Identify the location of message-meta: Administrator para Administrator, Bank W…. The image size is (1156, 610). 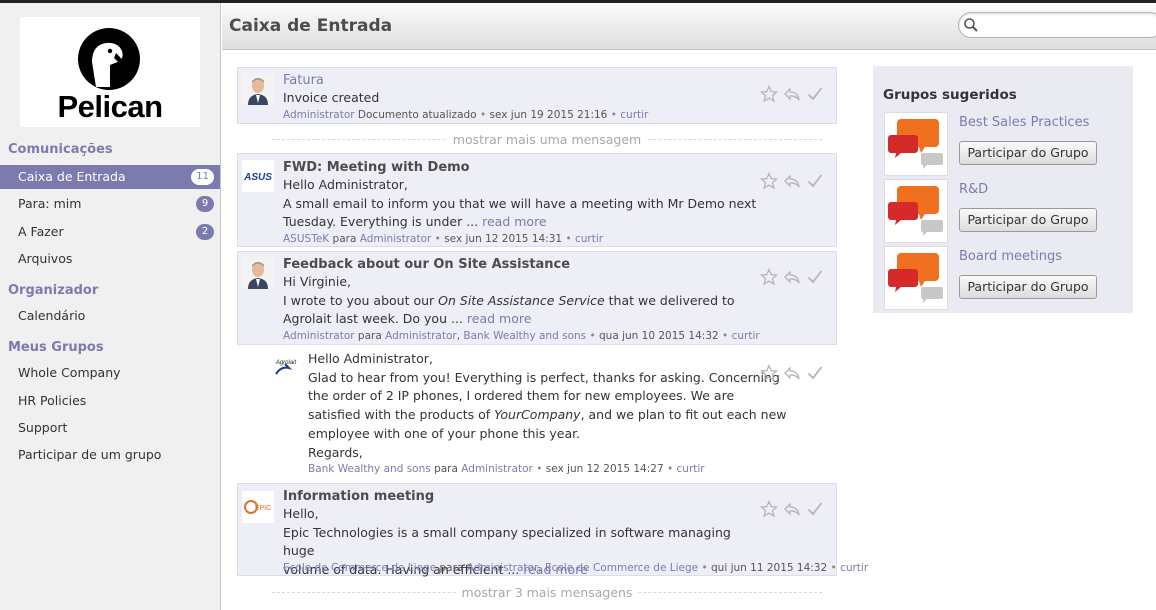
(521, 336).